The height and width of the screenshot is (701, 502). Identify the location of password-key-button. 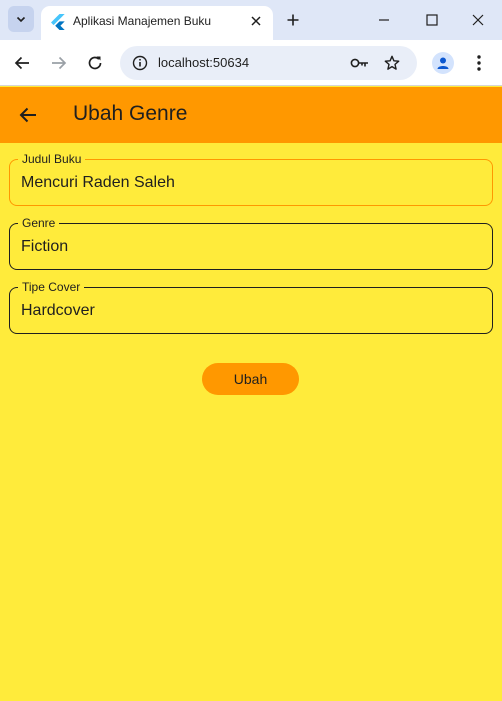
(360, 63).